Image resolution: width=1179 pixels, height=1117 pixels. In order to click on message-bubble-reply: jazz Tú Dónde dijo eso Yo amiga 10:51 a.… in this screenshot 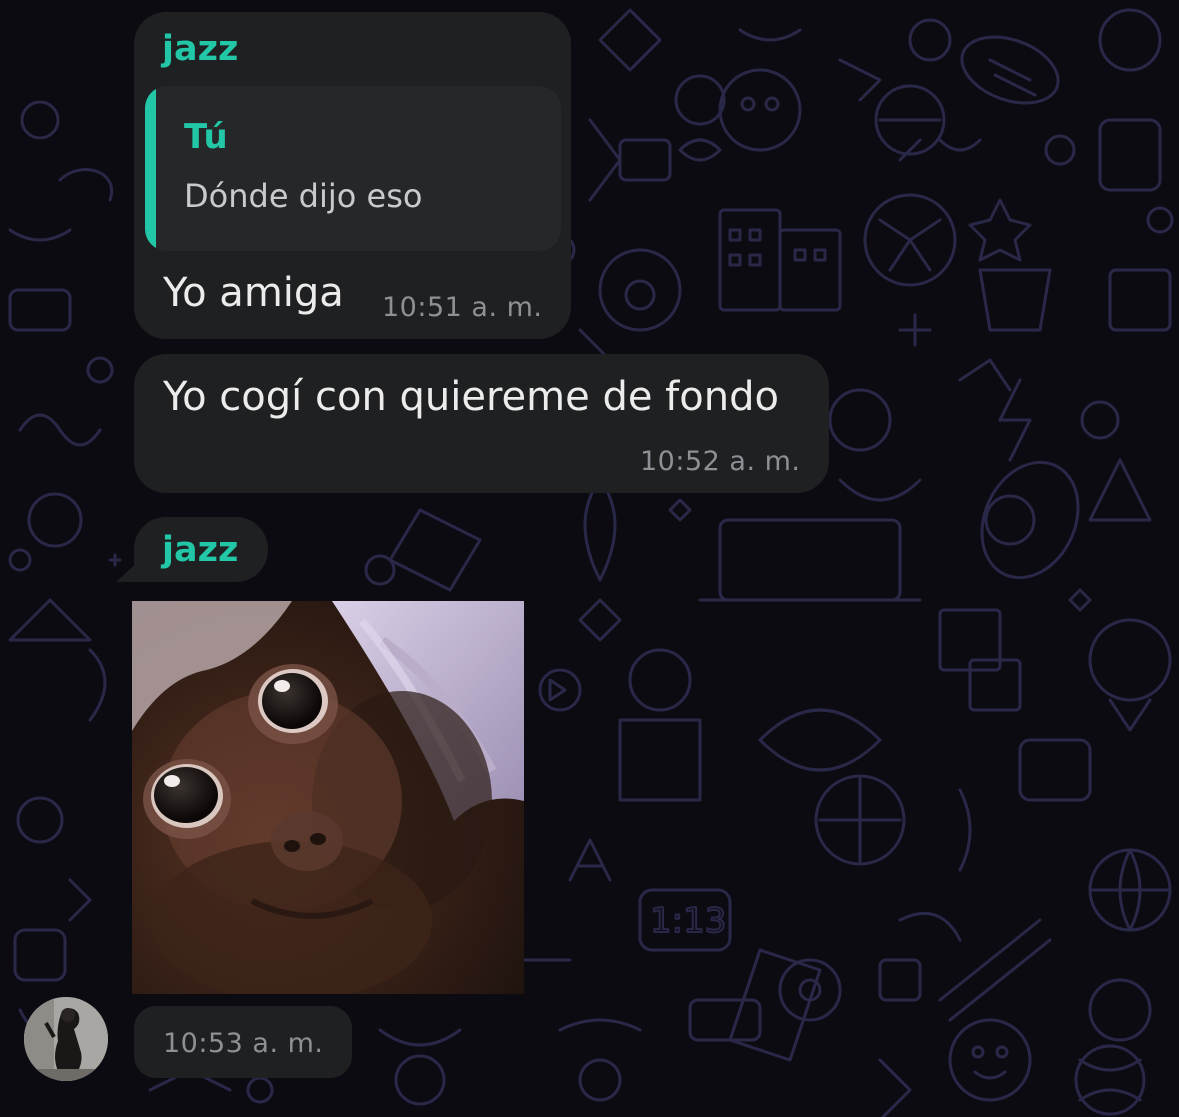, I will do `click(352, 175)`.